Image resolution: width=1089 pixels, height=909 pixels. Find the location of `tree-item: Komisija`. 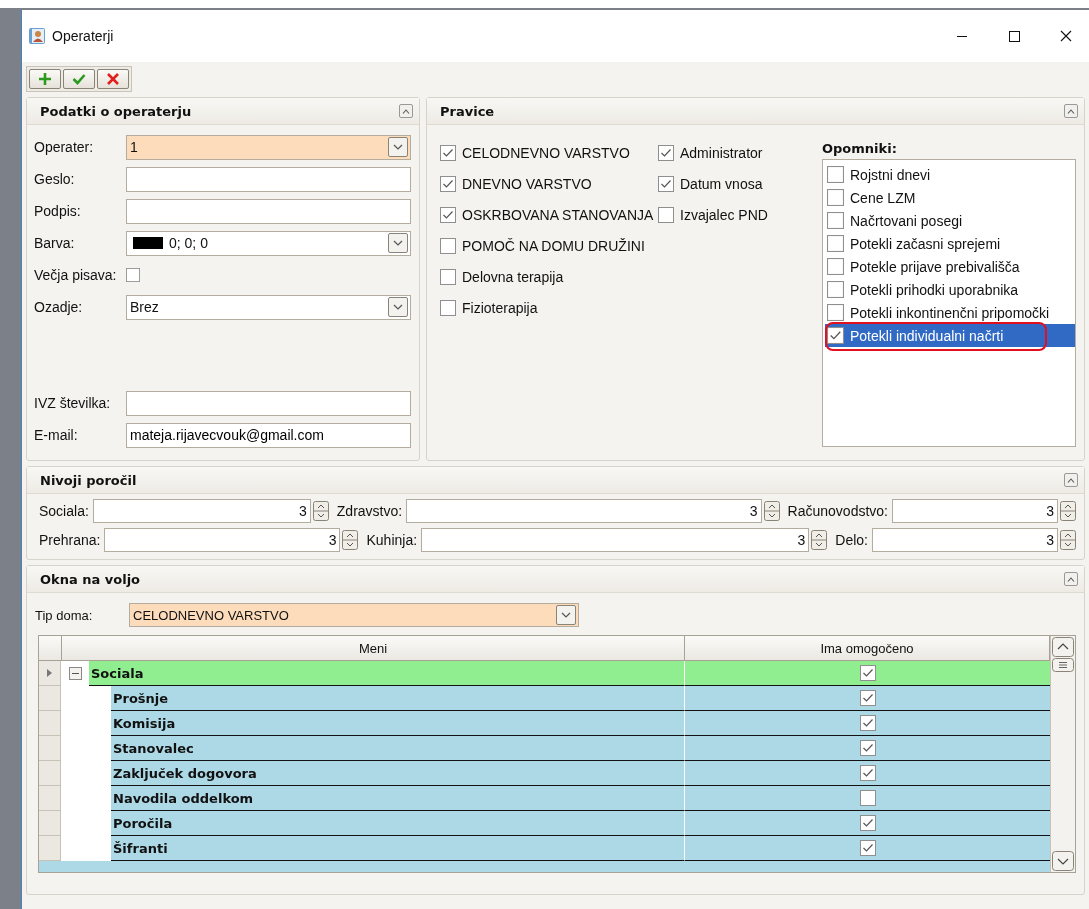

tree-item: Komisija is located at coordinates (397, 723).